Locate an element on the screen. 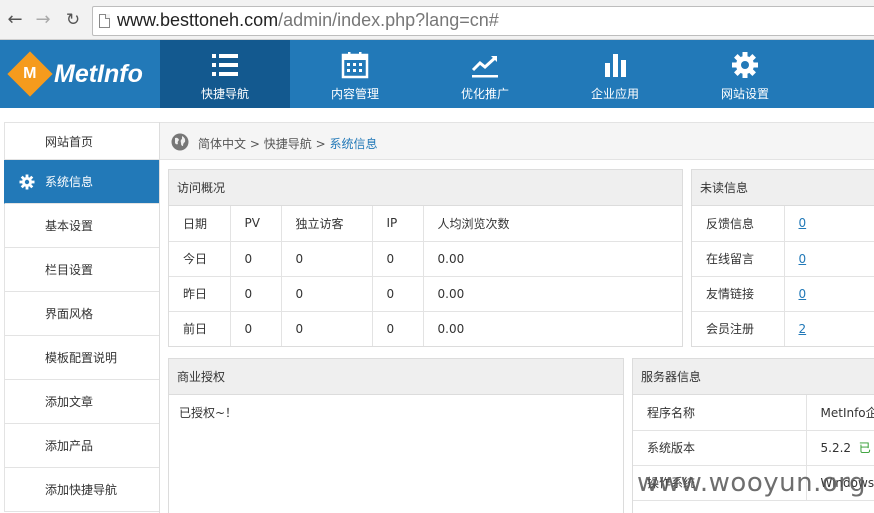 The height and width of the screenshot is (513, 874). sidebar-item-template-config: 模板配置说明 is located at coordinates (81, 358).